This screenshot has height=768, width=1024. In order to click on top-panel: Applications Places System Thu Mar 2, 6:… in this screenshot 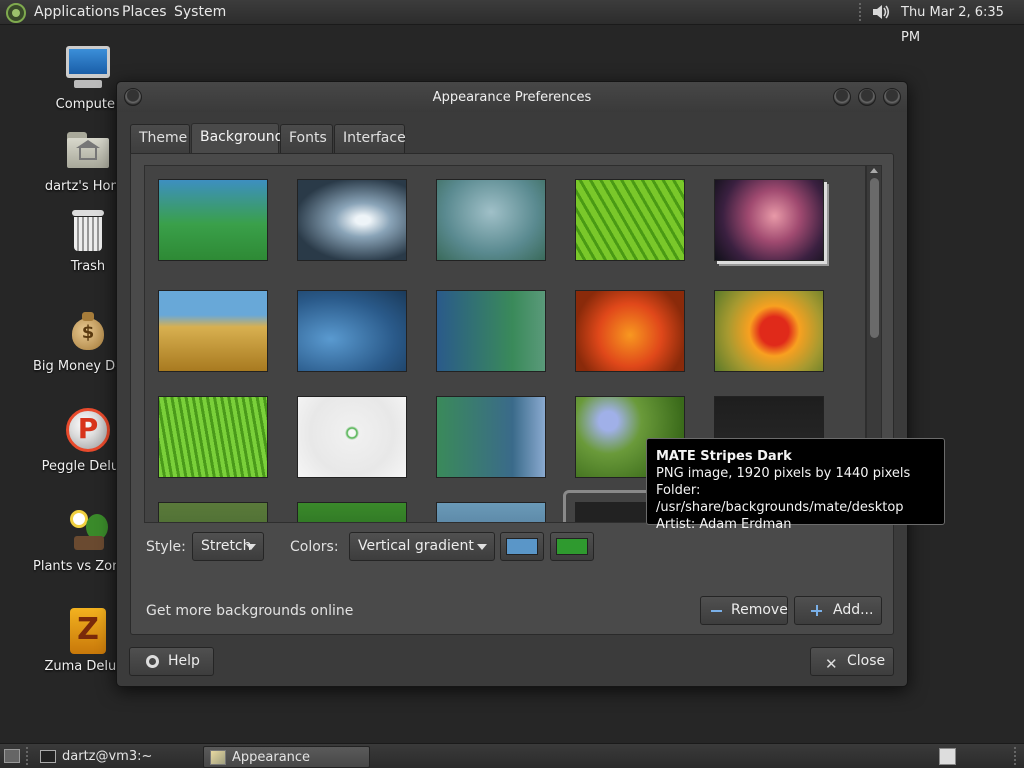, I will do `click(512, 22)`.